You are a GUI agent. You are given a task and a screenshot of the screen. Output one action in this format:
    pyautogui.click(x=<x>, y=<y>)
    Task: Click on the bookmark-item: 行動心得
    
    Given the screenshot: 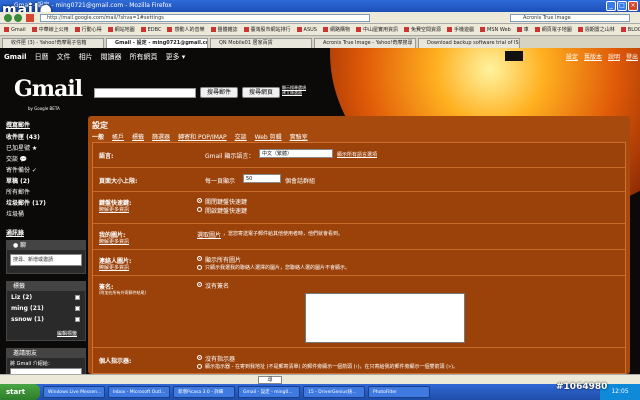 What is the action you would take?
    pyautogui.click(x=88, y=29)
    